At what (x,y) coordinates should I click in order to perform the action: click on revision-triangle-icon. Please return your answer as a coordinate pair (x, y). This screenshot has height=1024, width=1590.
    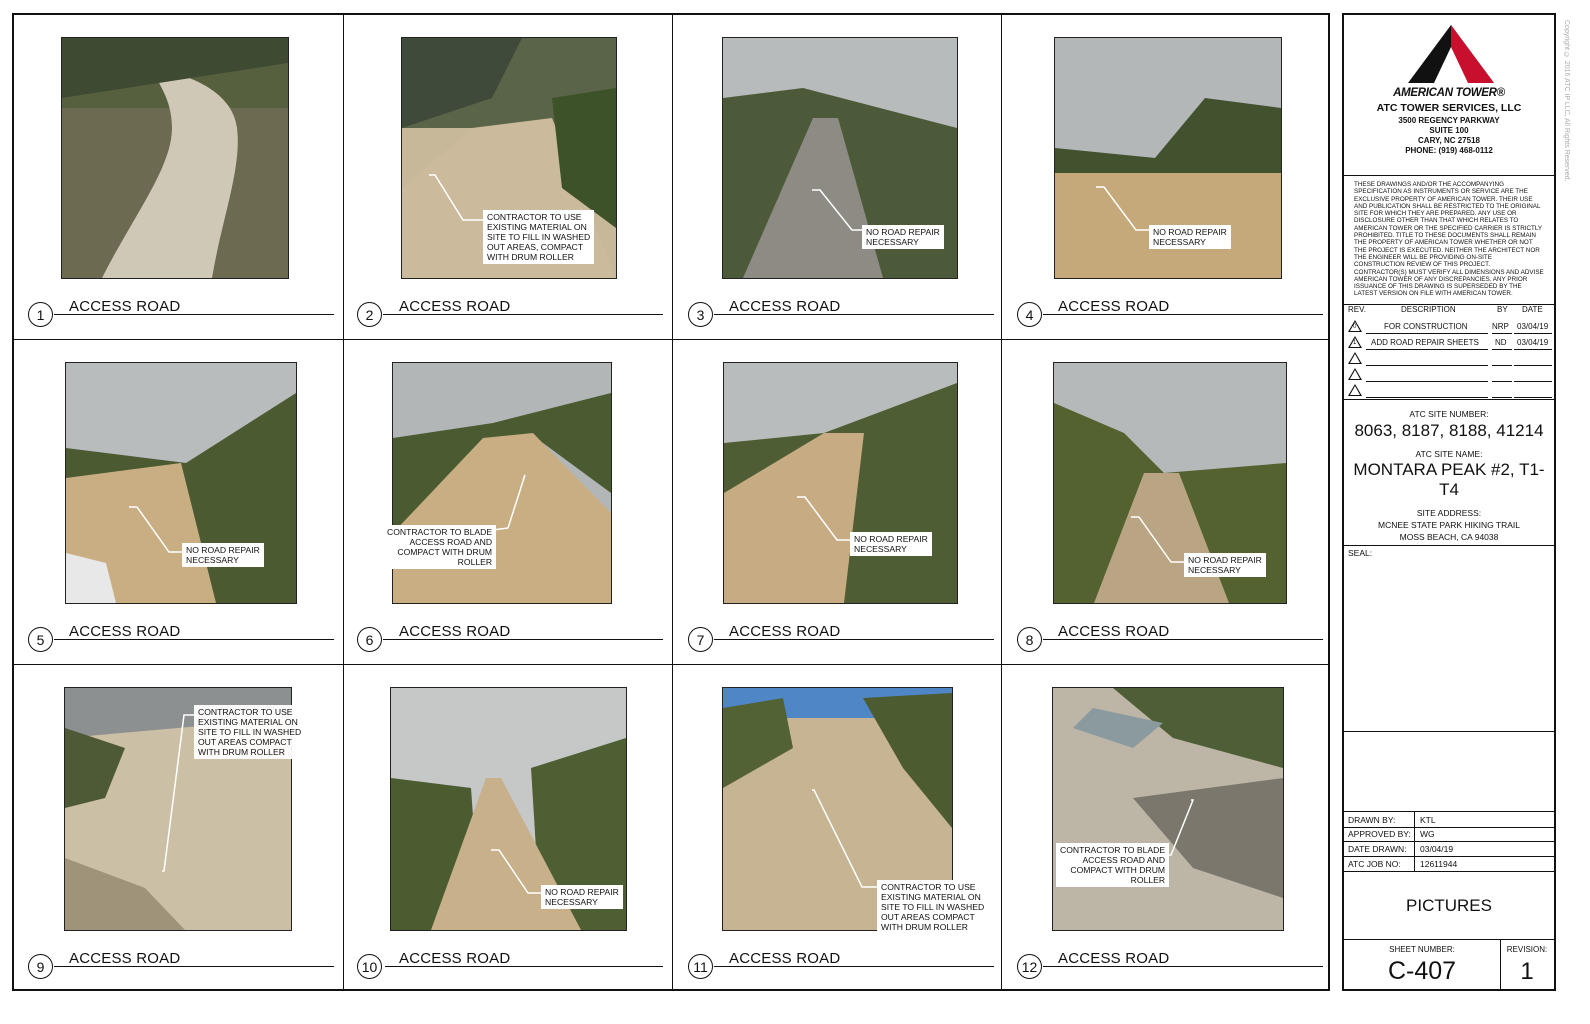
    Looking at the image, I should click on (1355, 358).